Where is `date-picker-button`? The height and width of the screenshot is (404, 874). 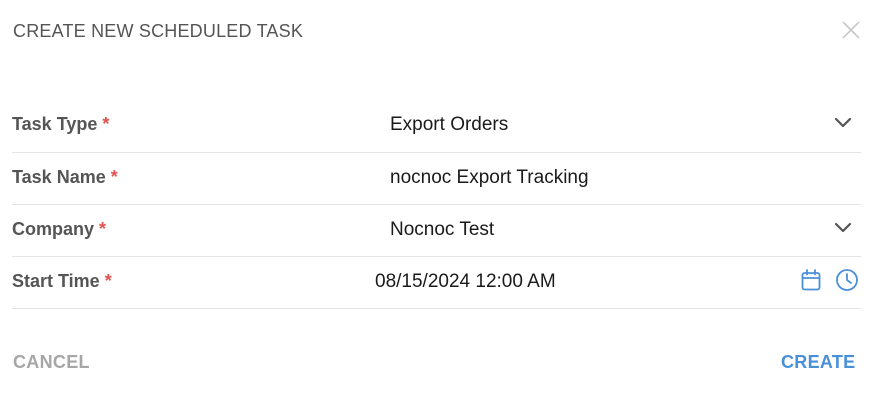 date-picker-button is located at coordinates (811, 280).